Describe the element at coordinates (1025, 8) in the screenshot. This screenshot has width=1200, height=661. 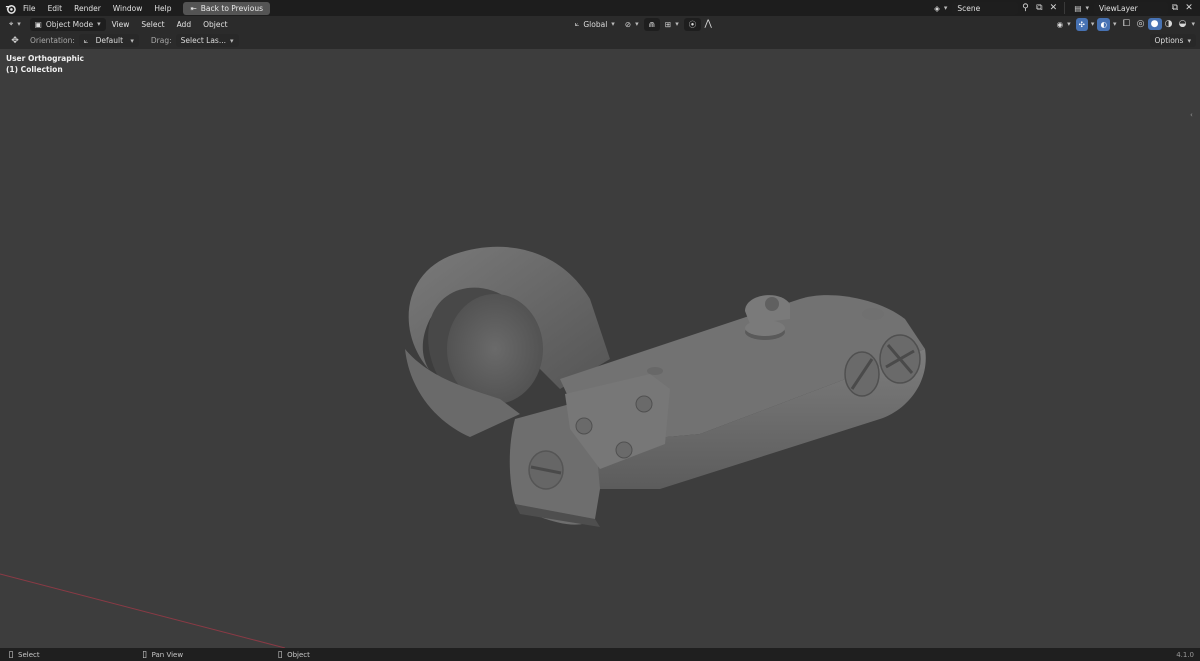
I see `pin-icon: ⚲` at that location.